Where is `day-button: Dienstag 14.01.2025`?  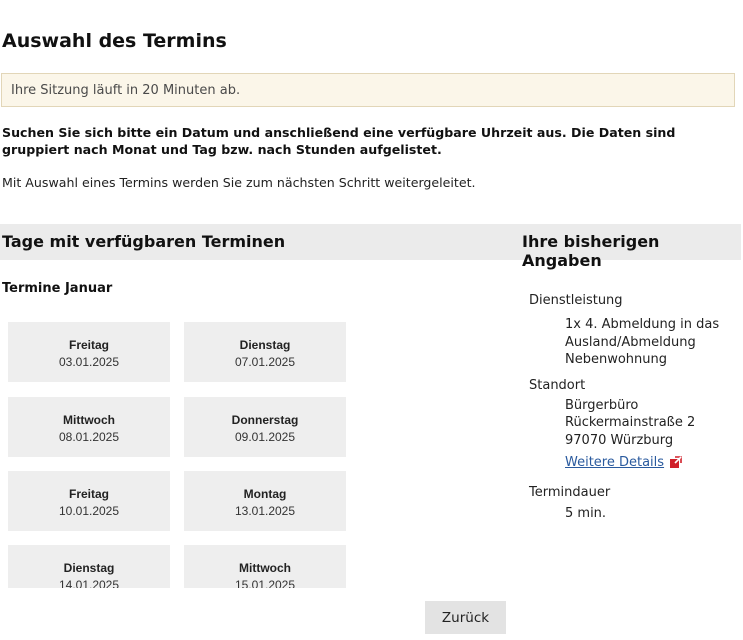 day-button: Dienstag 14.01.2025 is located at coordinates (89, 566).